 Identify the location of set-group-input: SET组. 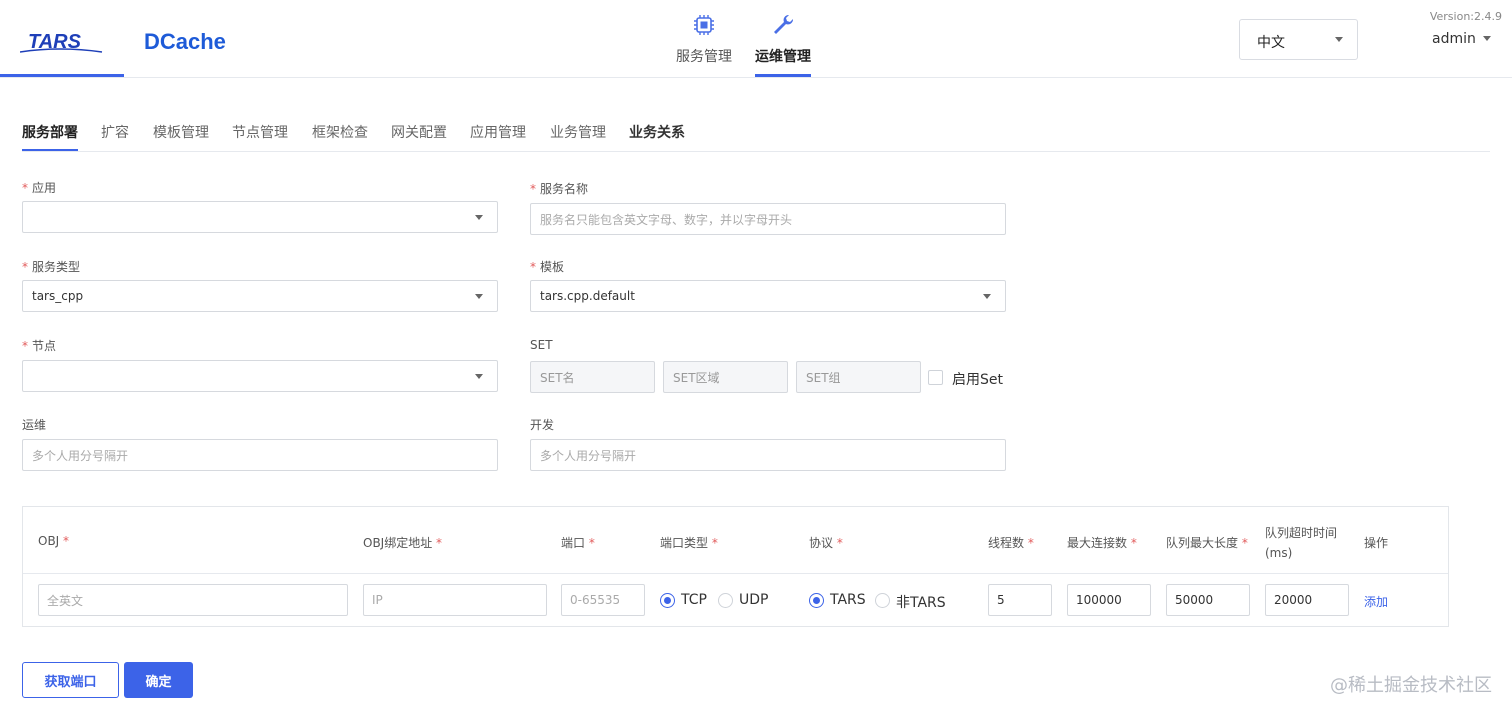
(858, 377).